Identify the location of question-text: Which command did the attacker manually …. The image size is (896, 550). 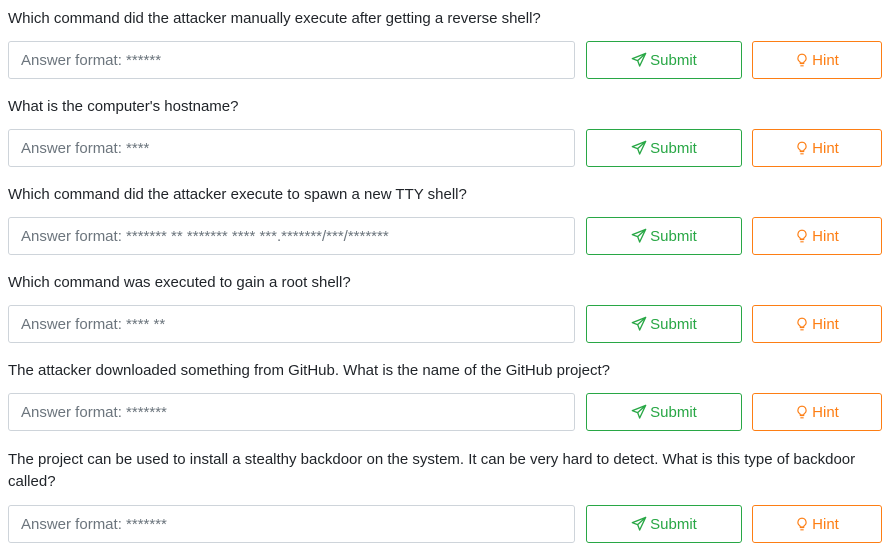
(274, 18).